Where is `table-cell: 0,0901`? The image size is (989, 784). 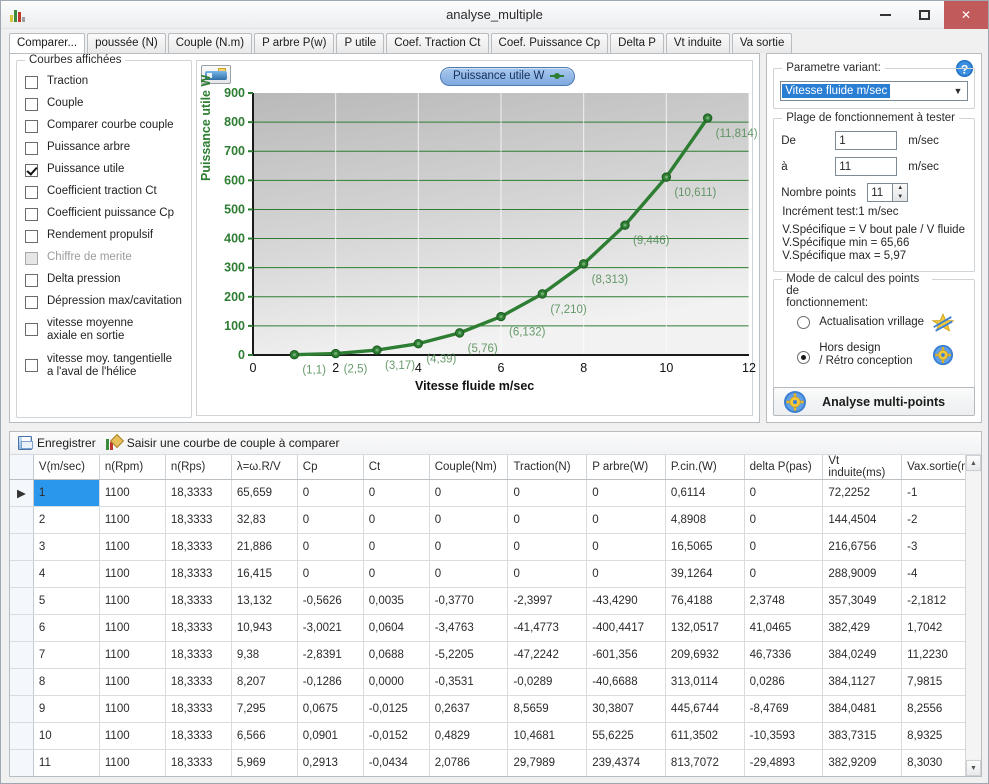 table-cell: 0,0901 is located at coordinates (330, 736).